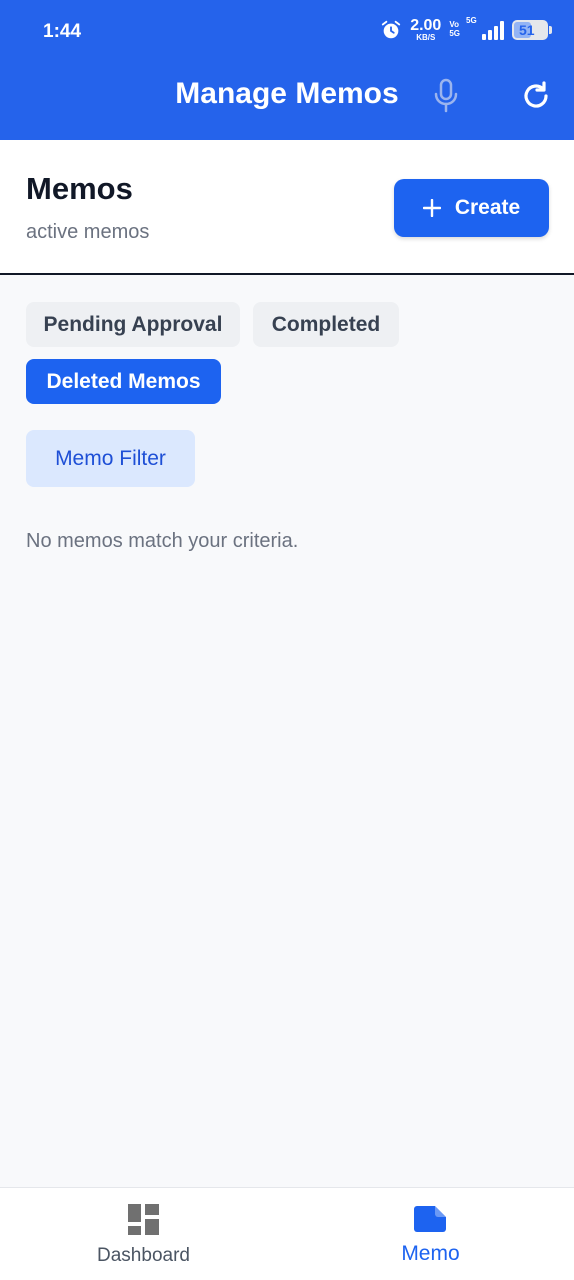 The image size is (574, 1280). What do you see at coordinates (430, 1234) in the screenshot?
I see `nav-memo: Memo` at bounding box center [430, 1234].